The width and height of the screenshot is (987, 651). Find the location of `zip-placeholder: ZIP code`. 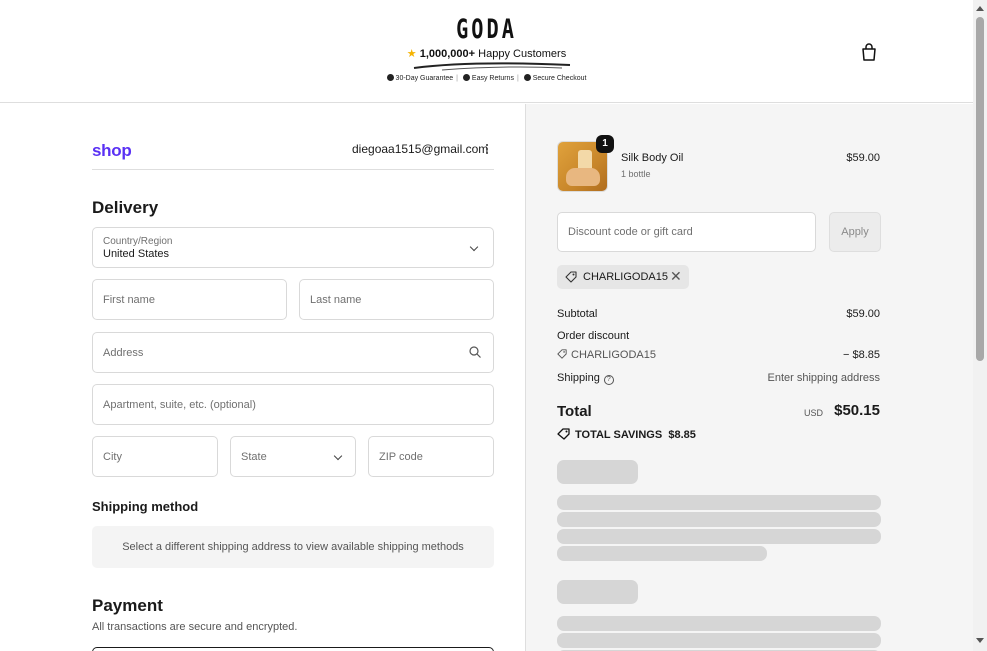

zip-placeholder: ZIP code is located at coordinates (401, 456).